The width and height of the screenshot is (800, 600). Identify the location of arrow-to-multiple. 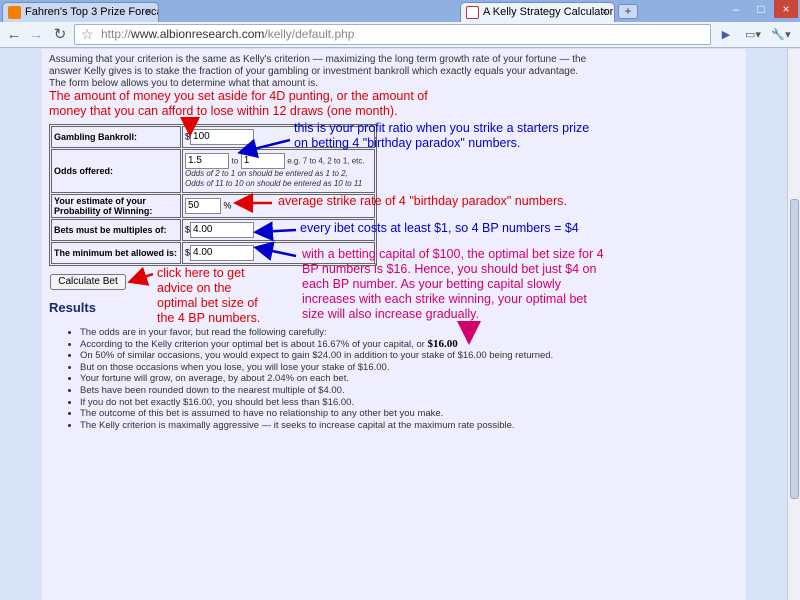
(275, 231).